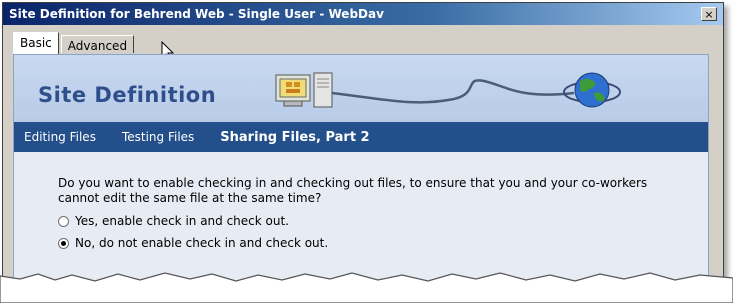  I want to click on step-testing-files: Testing Files, so click(158, 137).